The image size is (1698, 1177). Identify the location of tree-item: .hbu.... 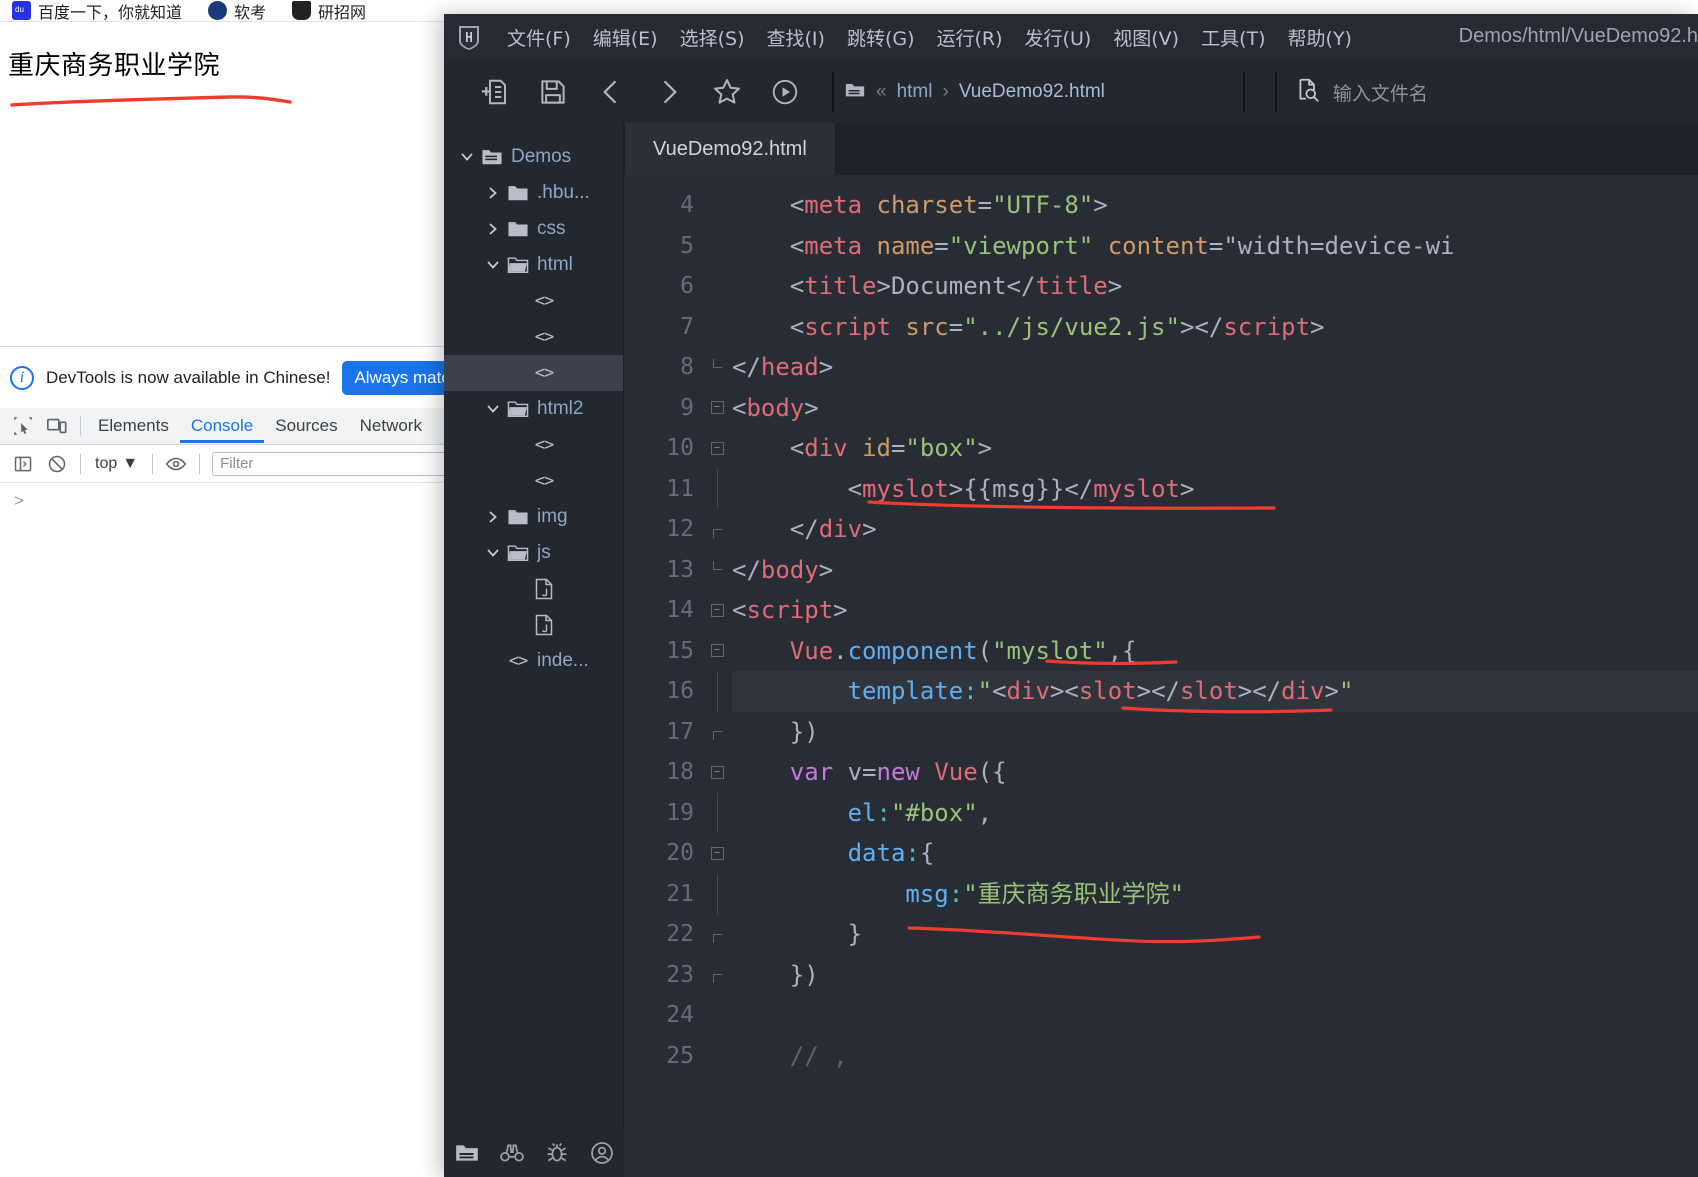
(533, 193).